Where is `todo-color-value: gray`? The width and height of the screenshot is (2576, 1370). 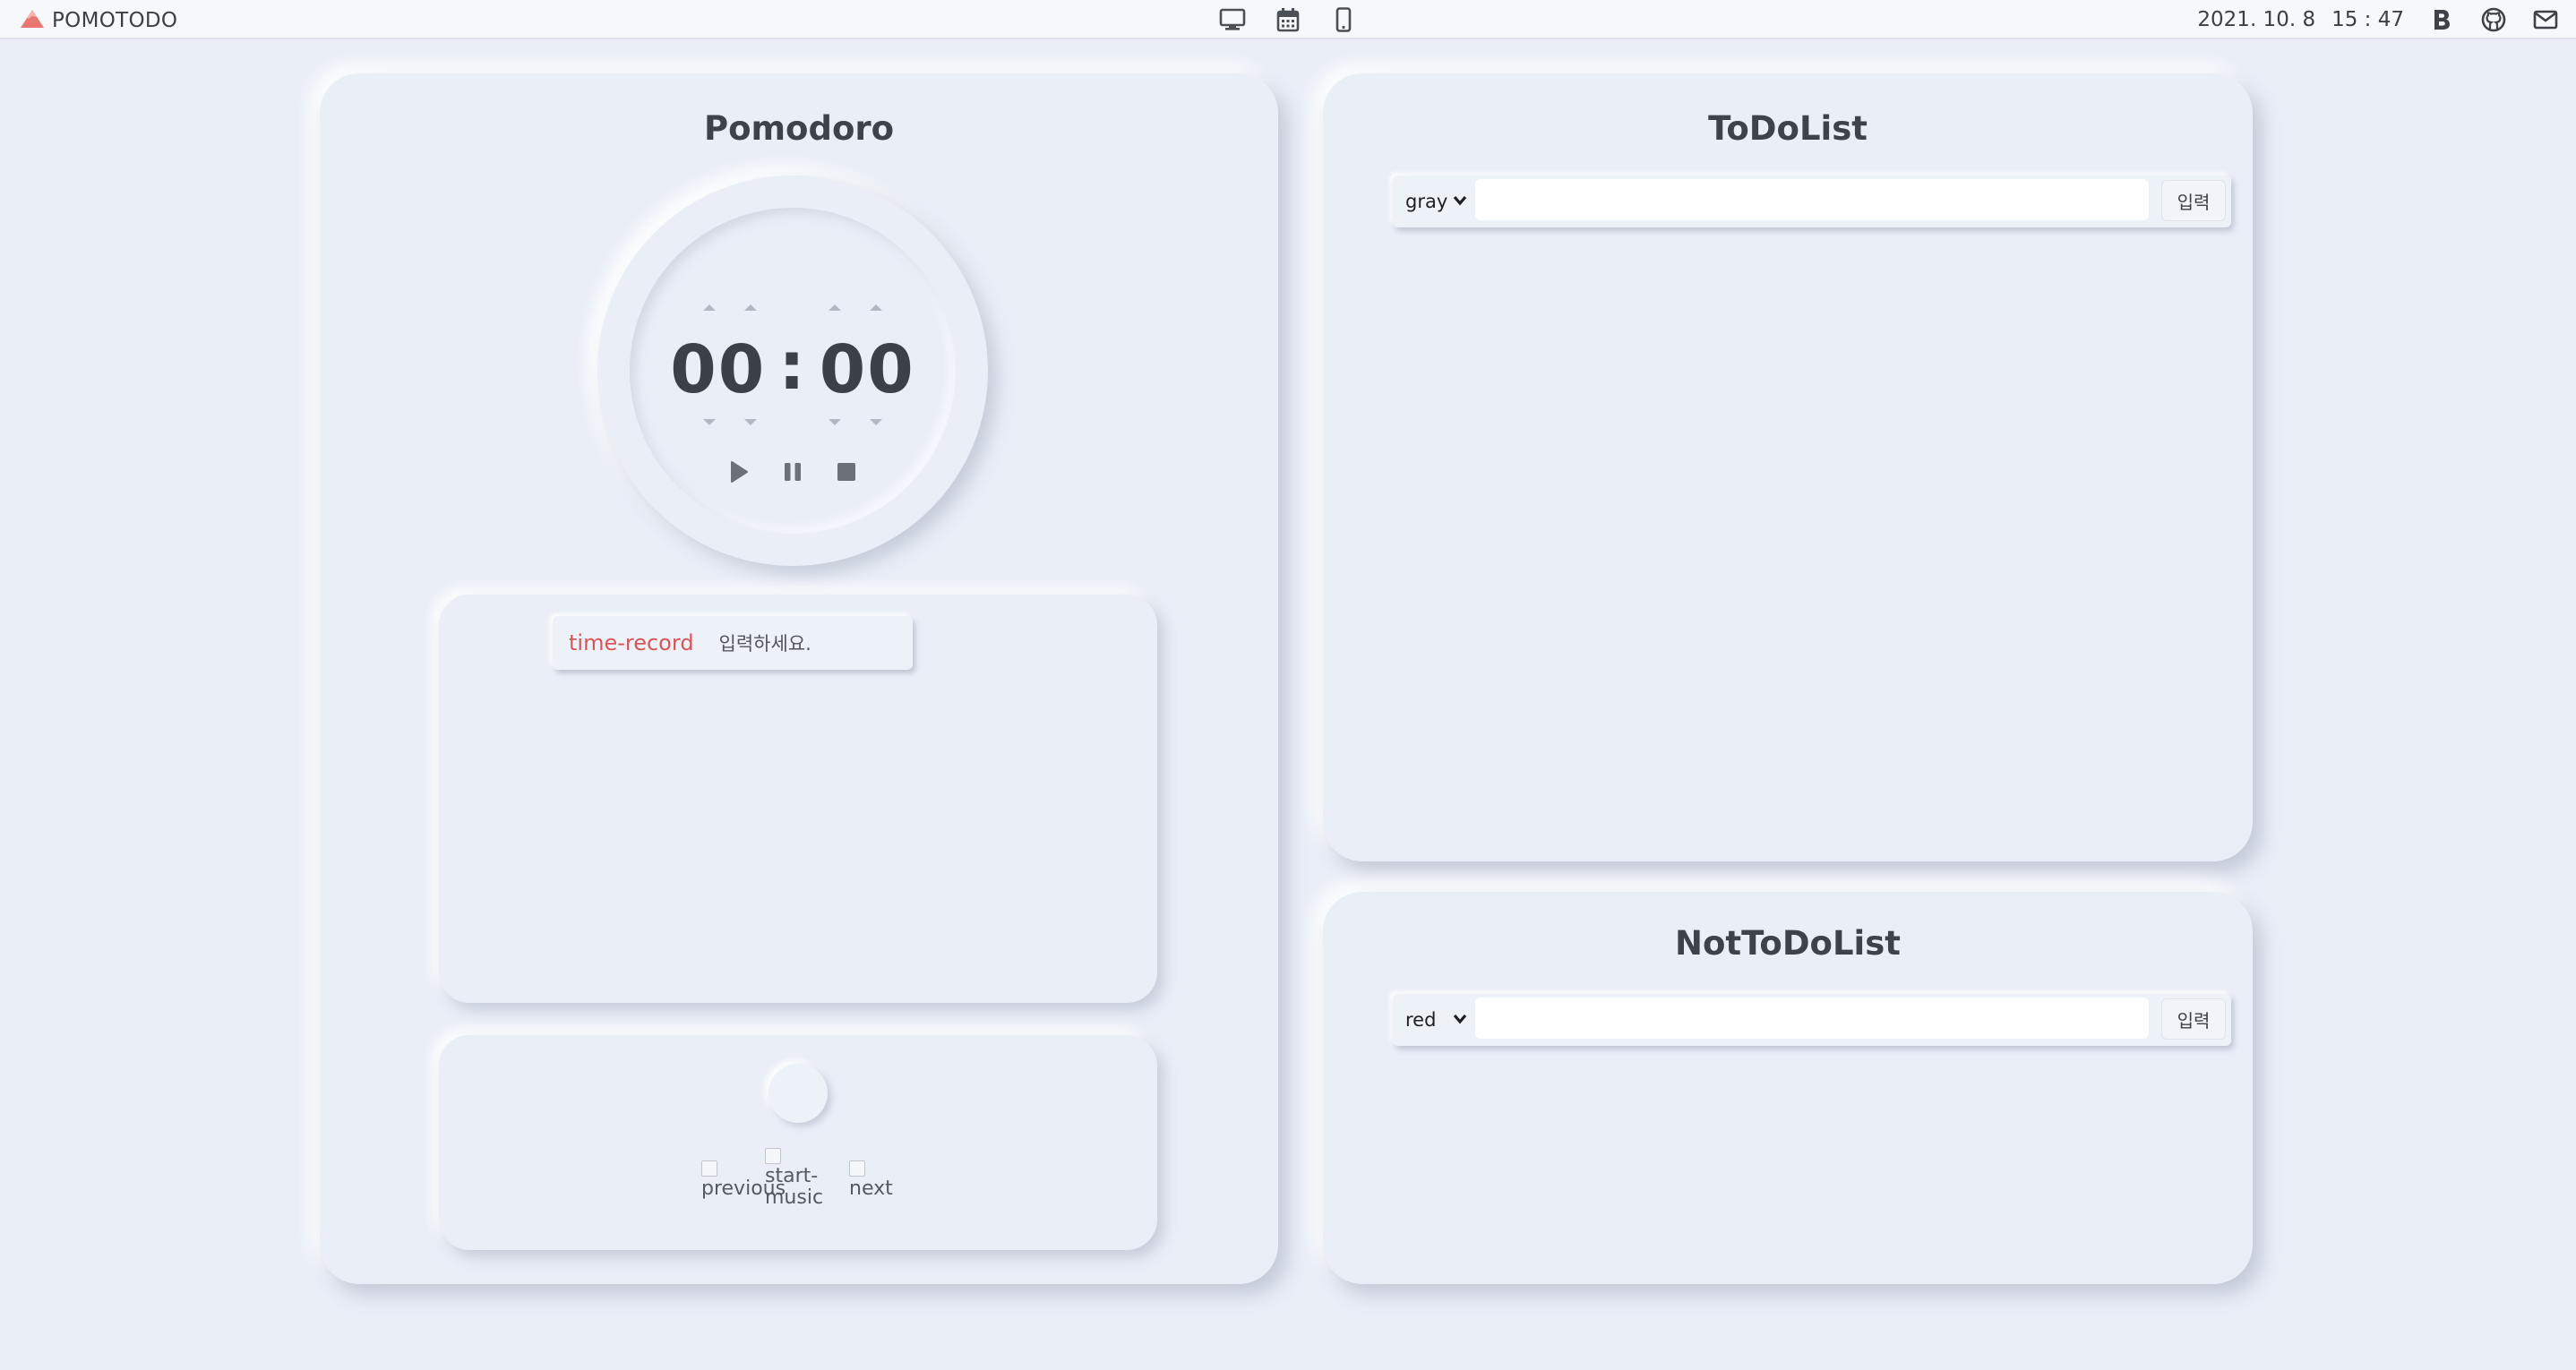 todo-color-value: gray is located at coordinates (1426, 202).